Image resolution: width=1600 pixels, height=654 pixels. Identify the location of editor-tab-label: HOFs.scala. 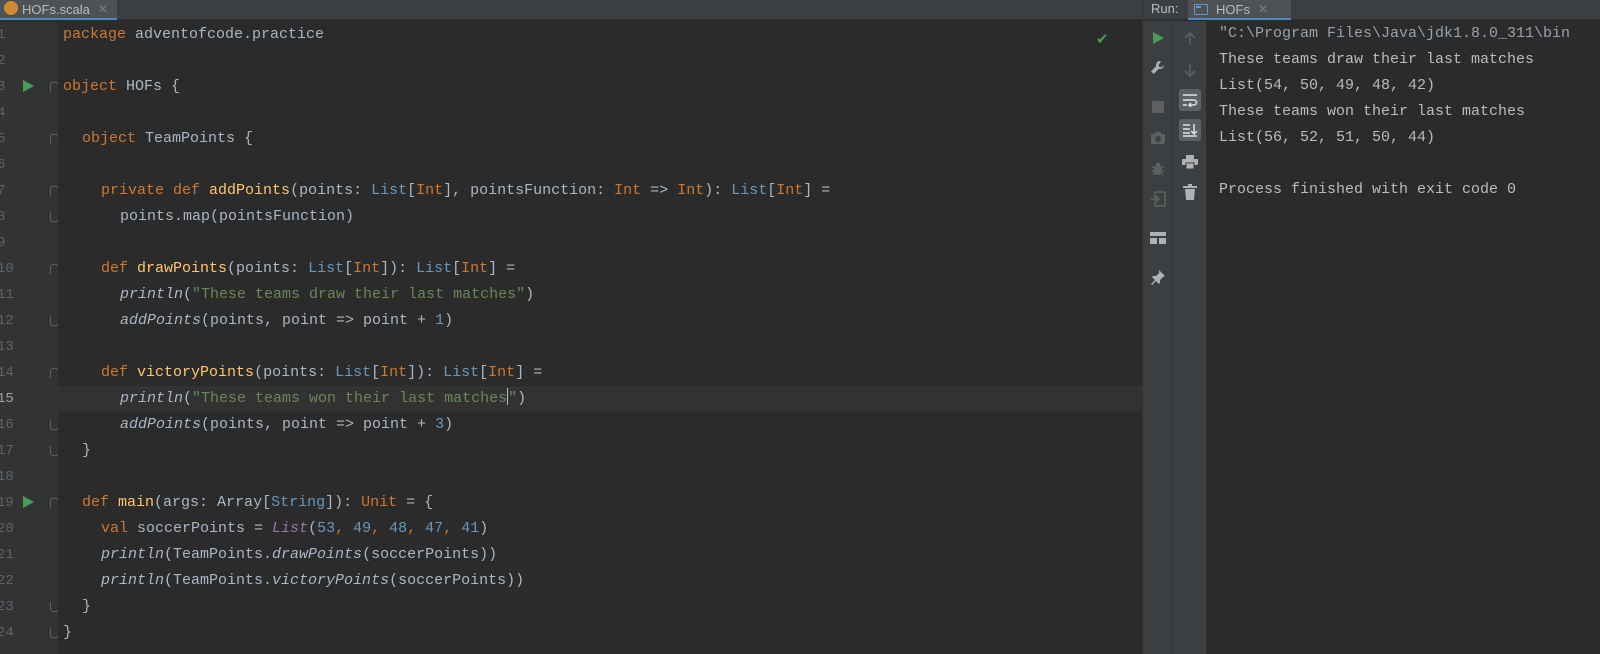
(56, 9).